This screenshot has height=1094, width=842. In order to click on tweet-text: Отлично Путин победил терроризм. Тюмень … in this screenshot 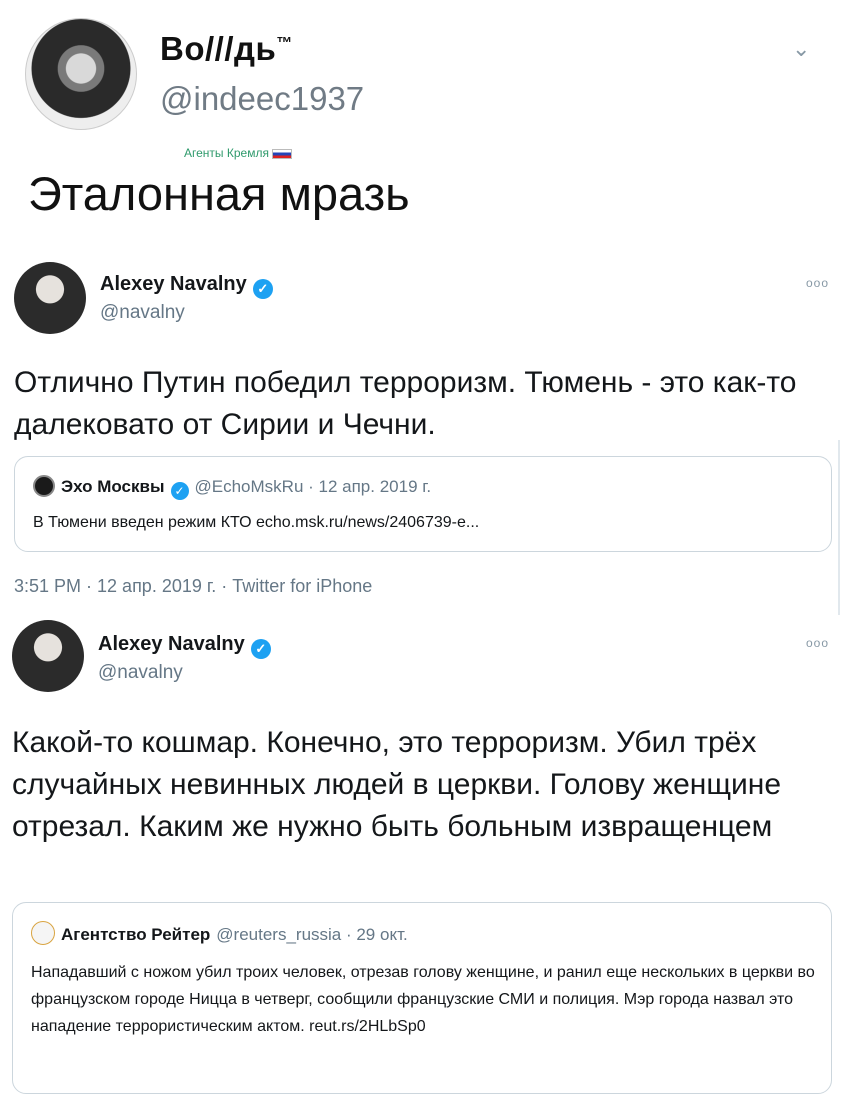, I will do `click(405, 403)`.